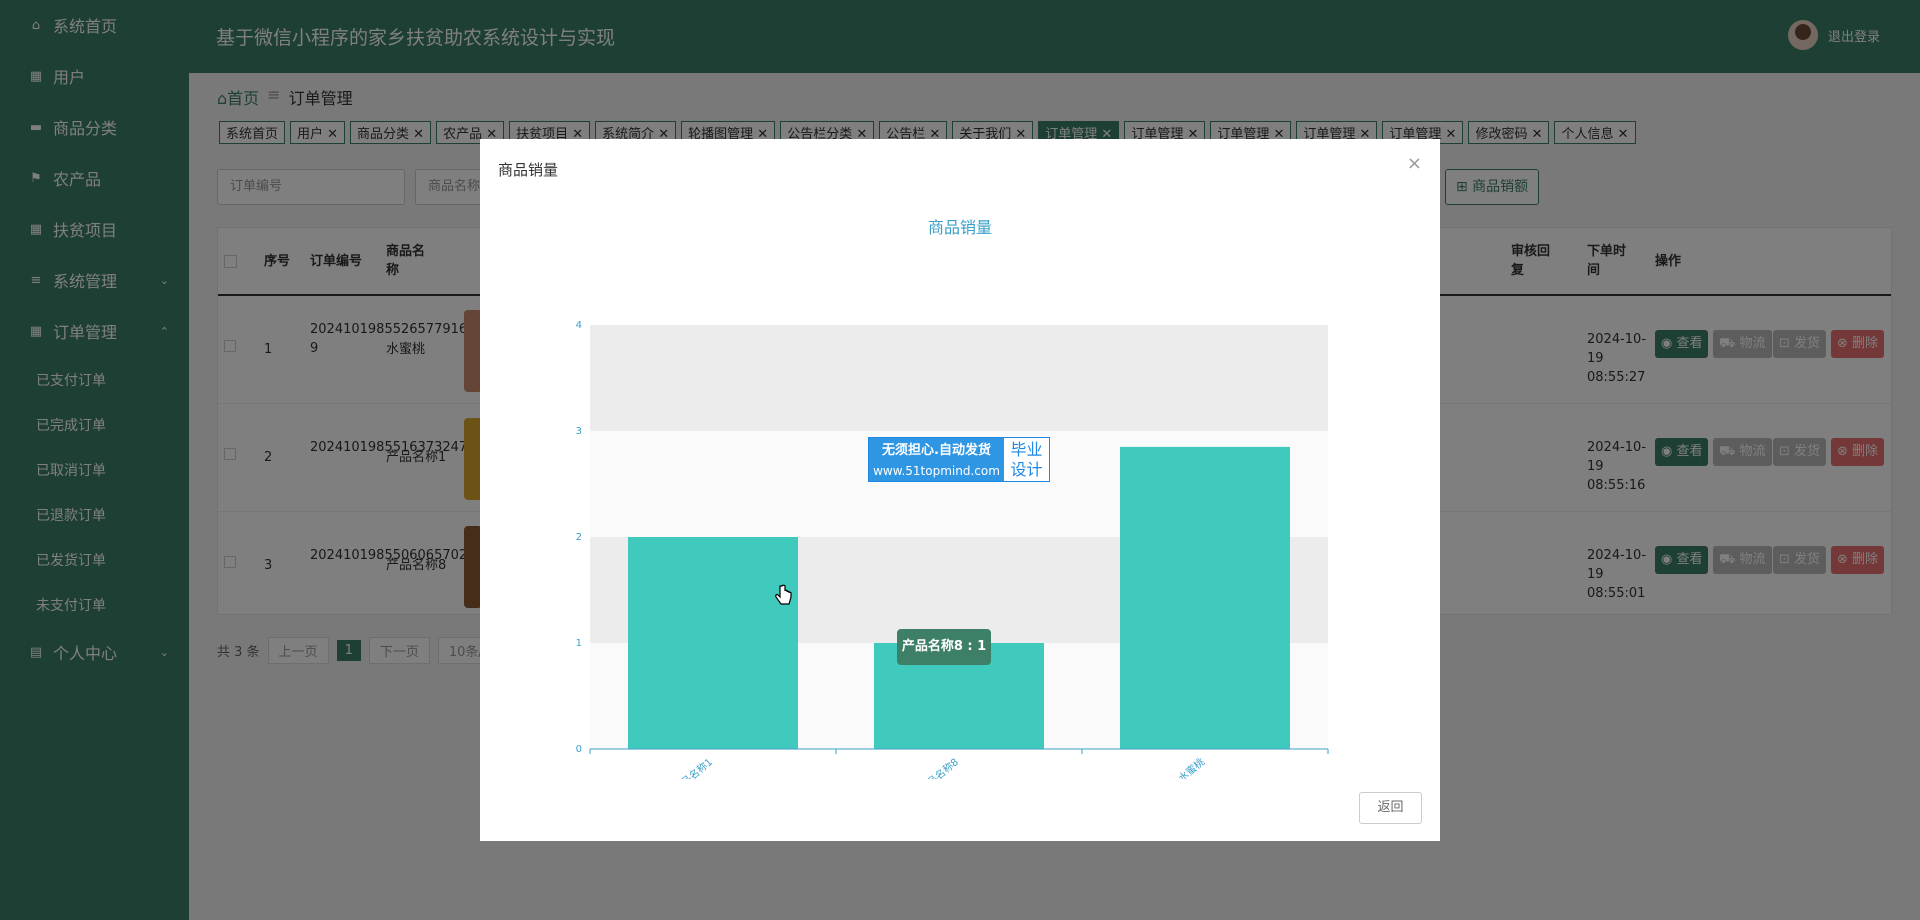 This screenshot has width=1920, height=920. I want to click on watermark-line2: www.51topmind.com, so click(936, 471).